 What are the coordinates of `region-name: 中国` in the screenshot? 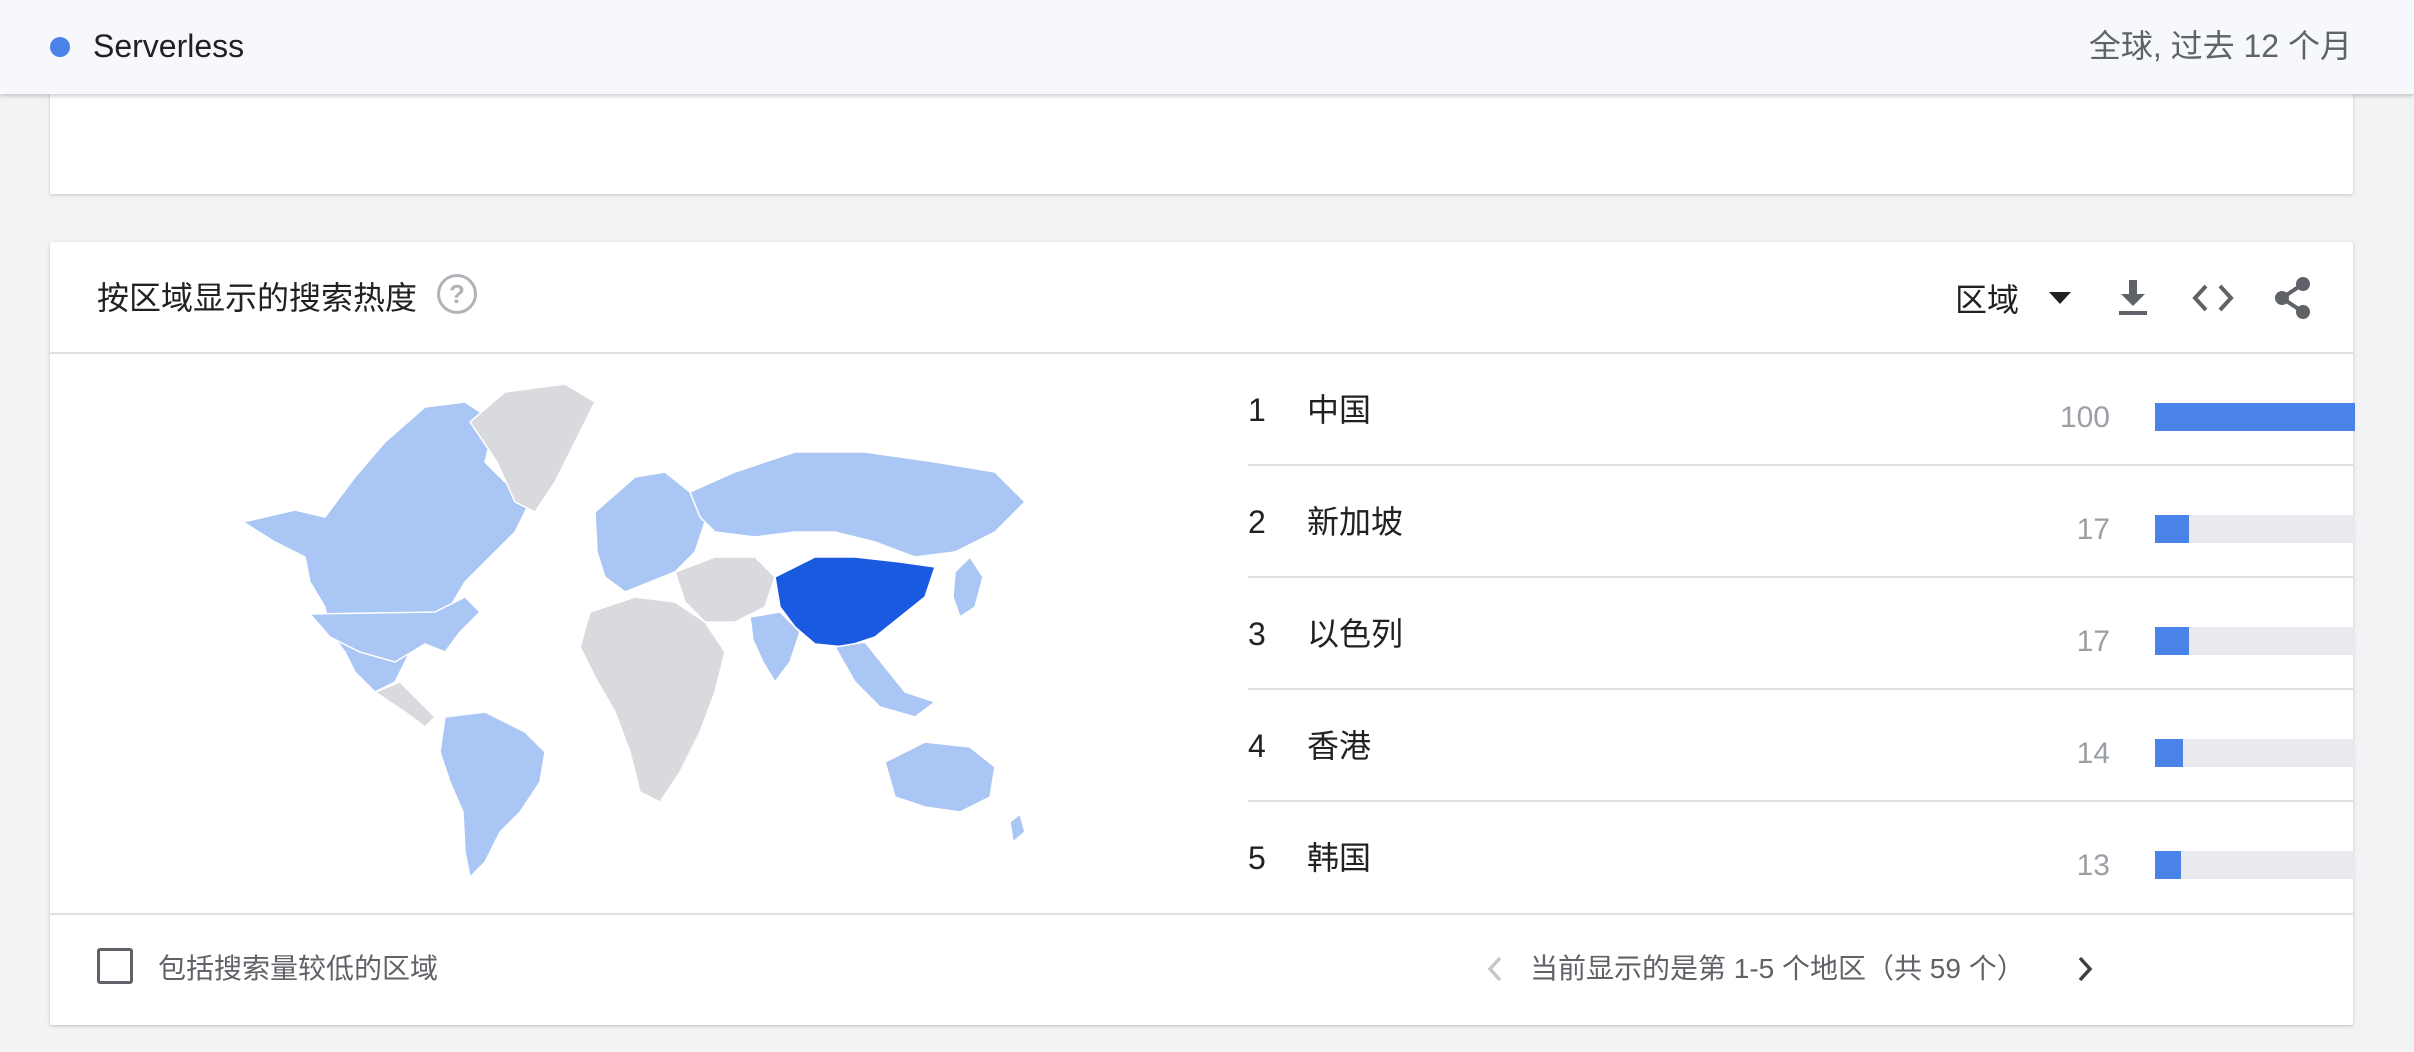 It's located at (1339, 410).